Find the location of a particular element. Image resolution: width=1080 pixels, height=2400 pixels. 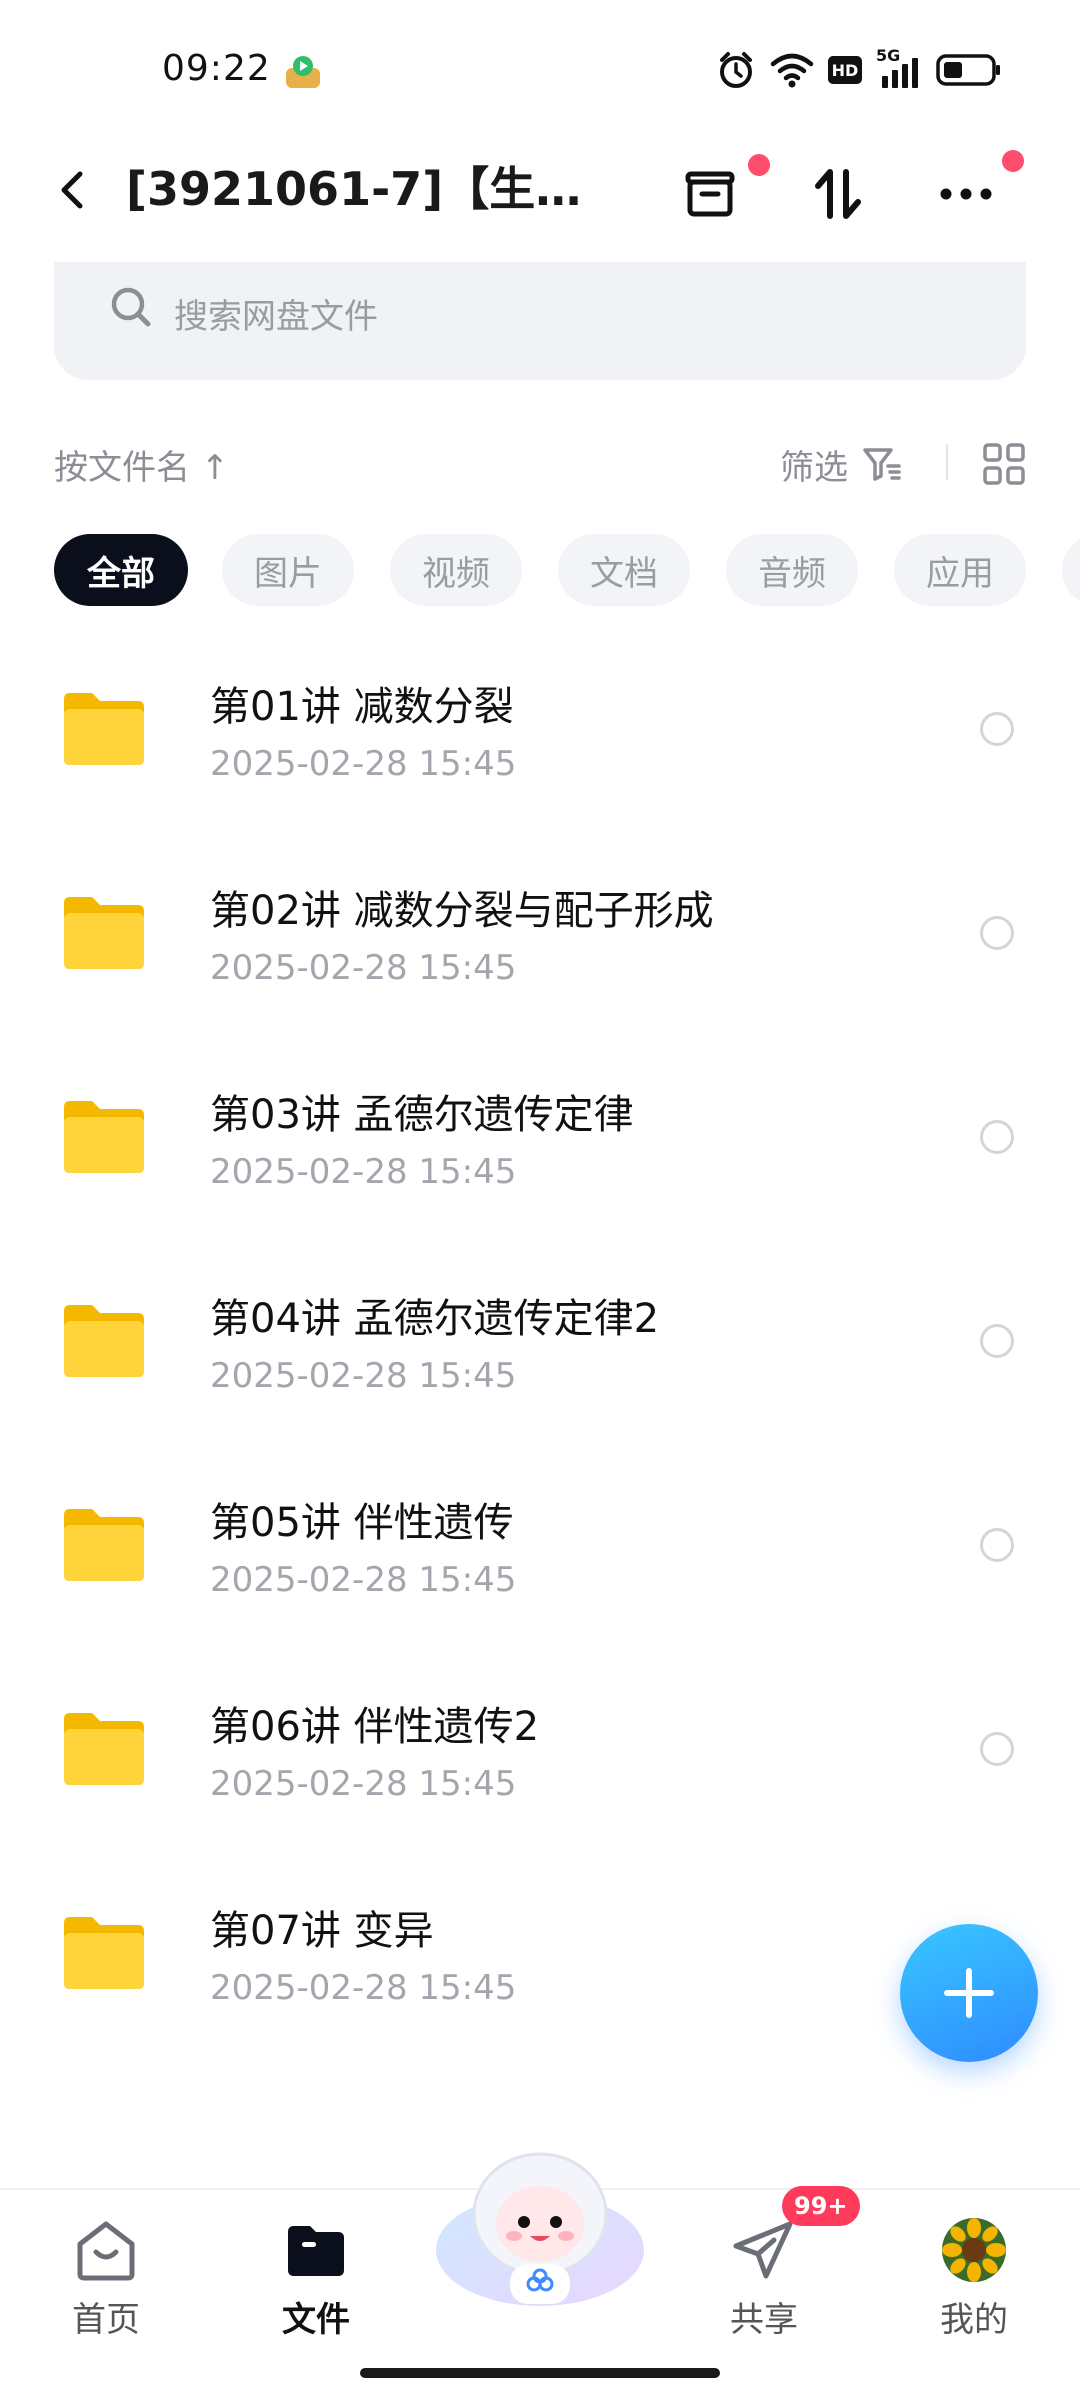

nav-label: 我的 is located at coordinates (974, 2320).